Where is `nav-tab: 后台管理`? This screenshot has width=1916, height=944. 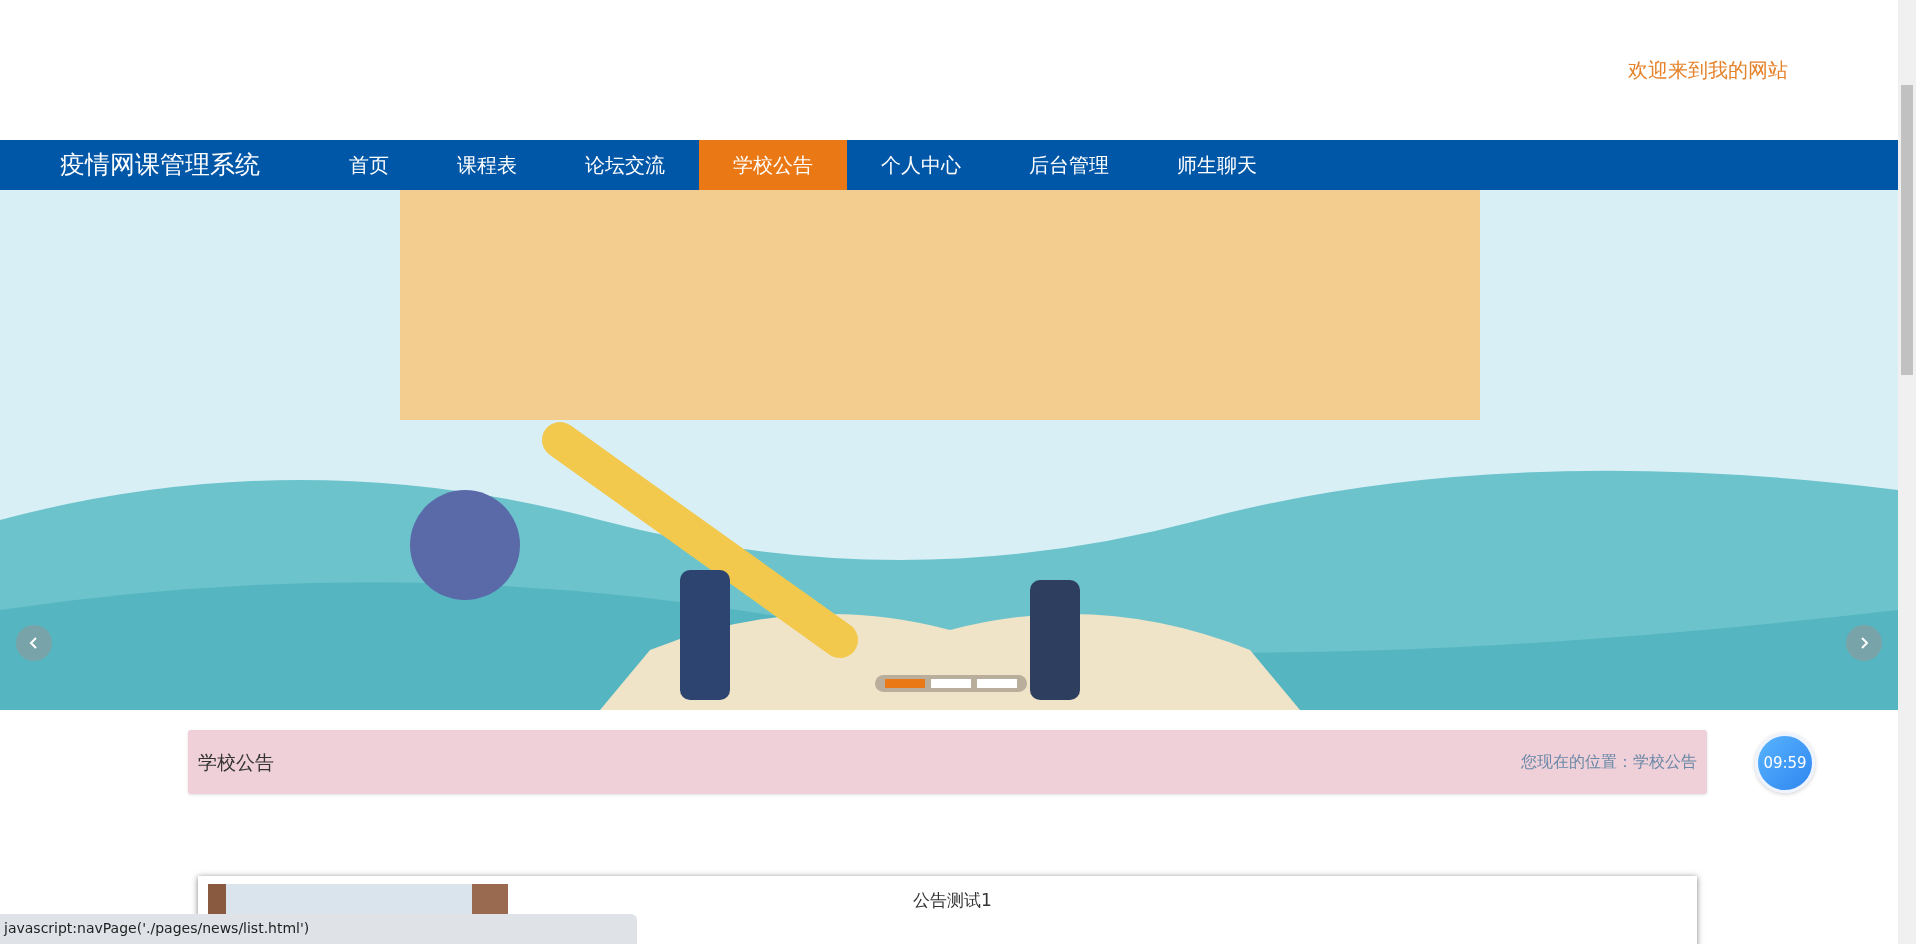 nav-tab: 后台管理 is located at coordinates (1069, 165).